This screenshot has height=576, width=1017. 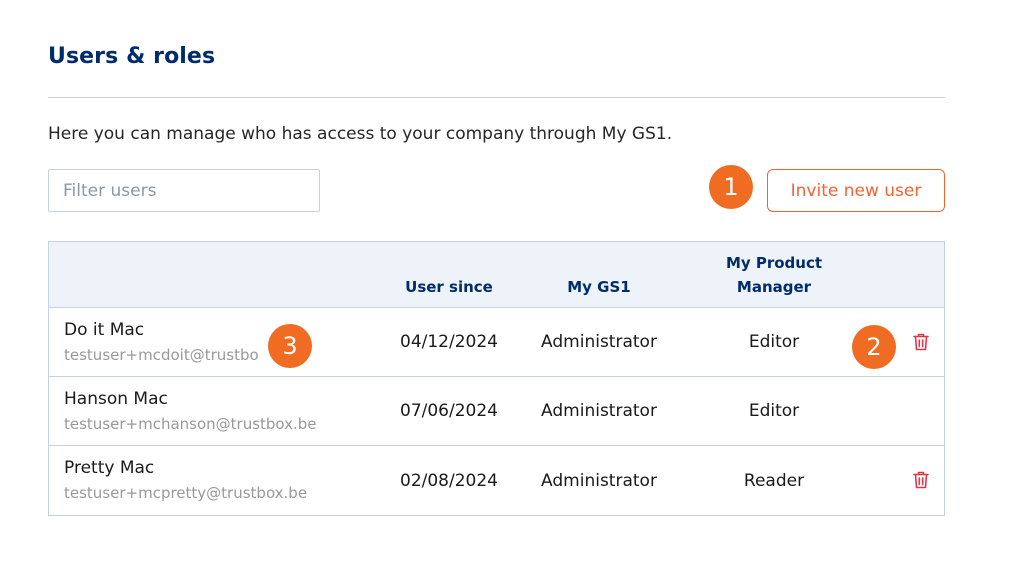 I want to click on user-since: 04/12/2024, so click(x=449, y=342).